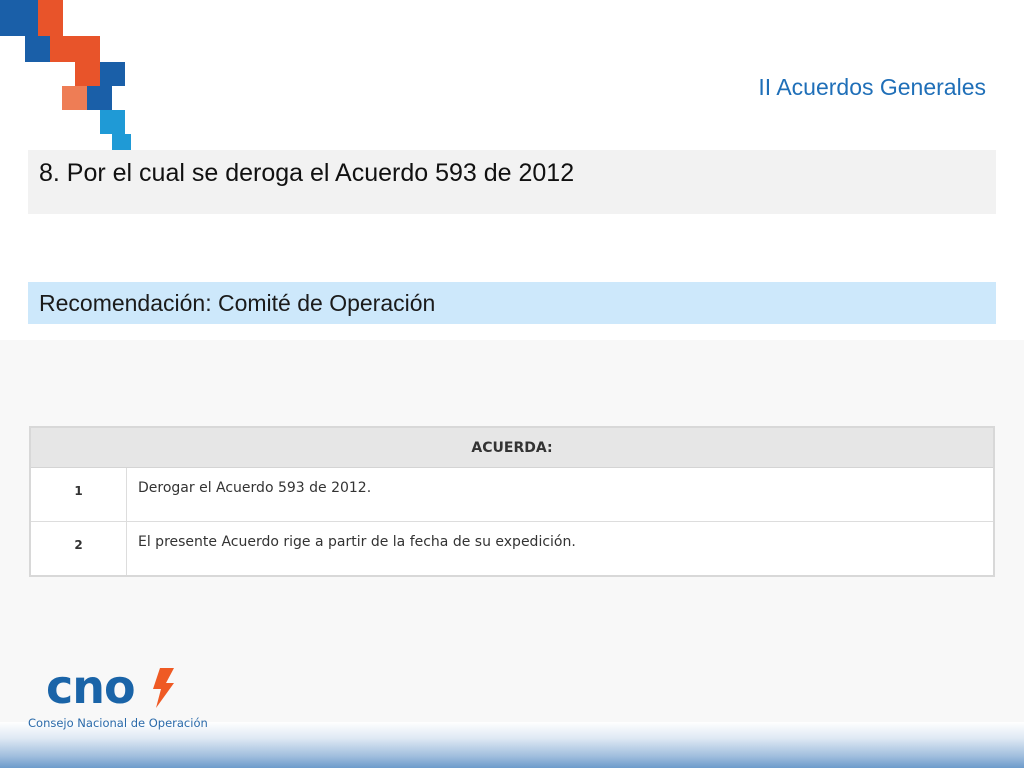  I want to click on section-title: II Acuerdos Generales, so click(872, 87).